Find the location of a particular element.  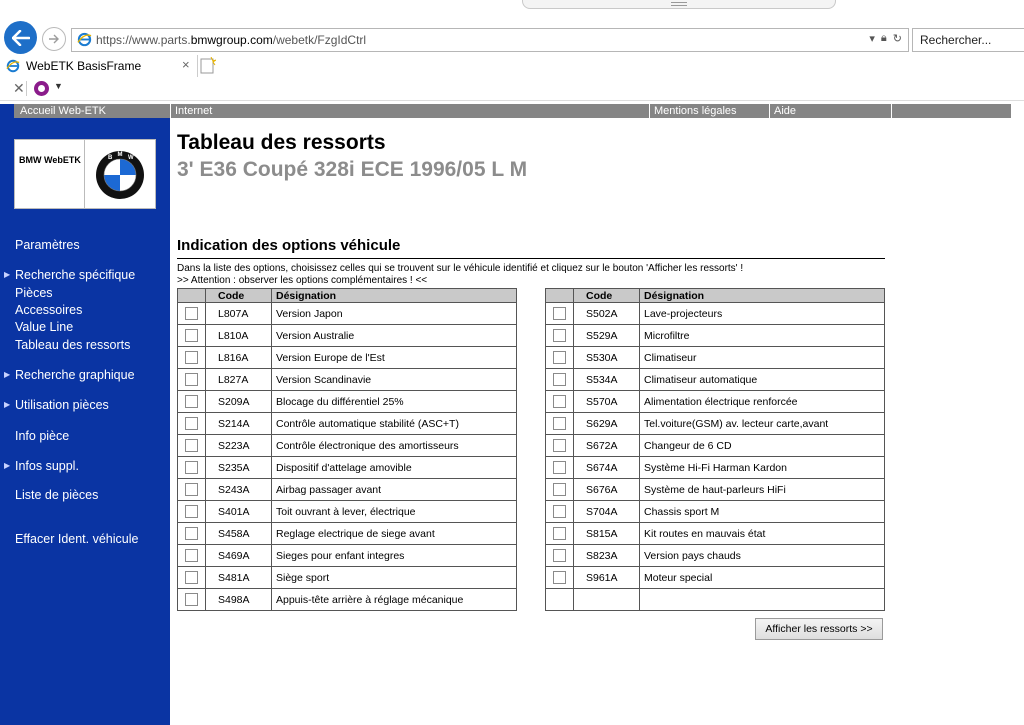

option-code: S502A is located at coordinates (606, 313).